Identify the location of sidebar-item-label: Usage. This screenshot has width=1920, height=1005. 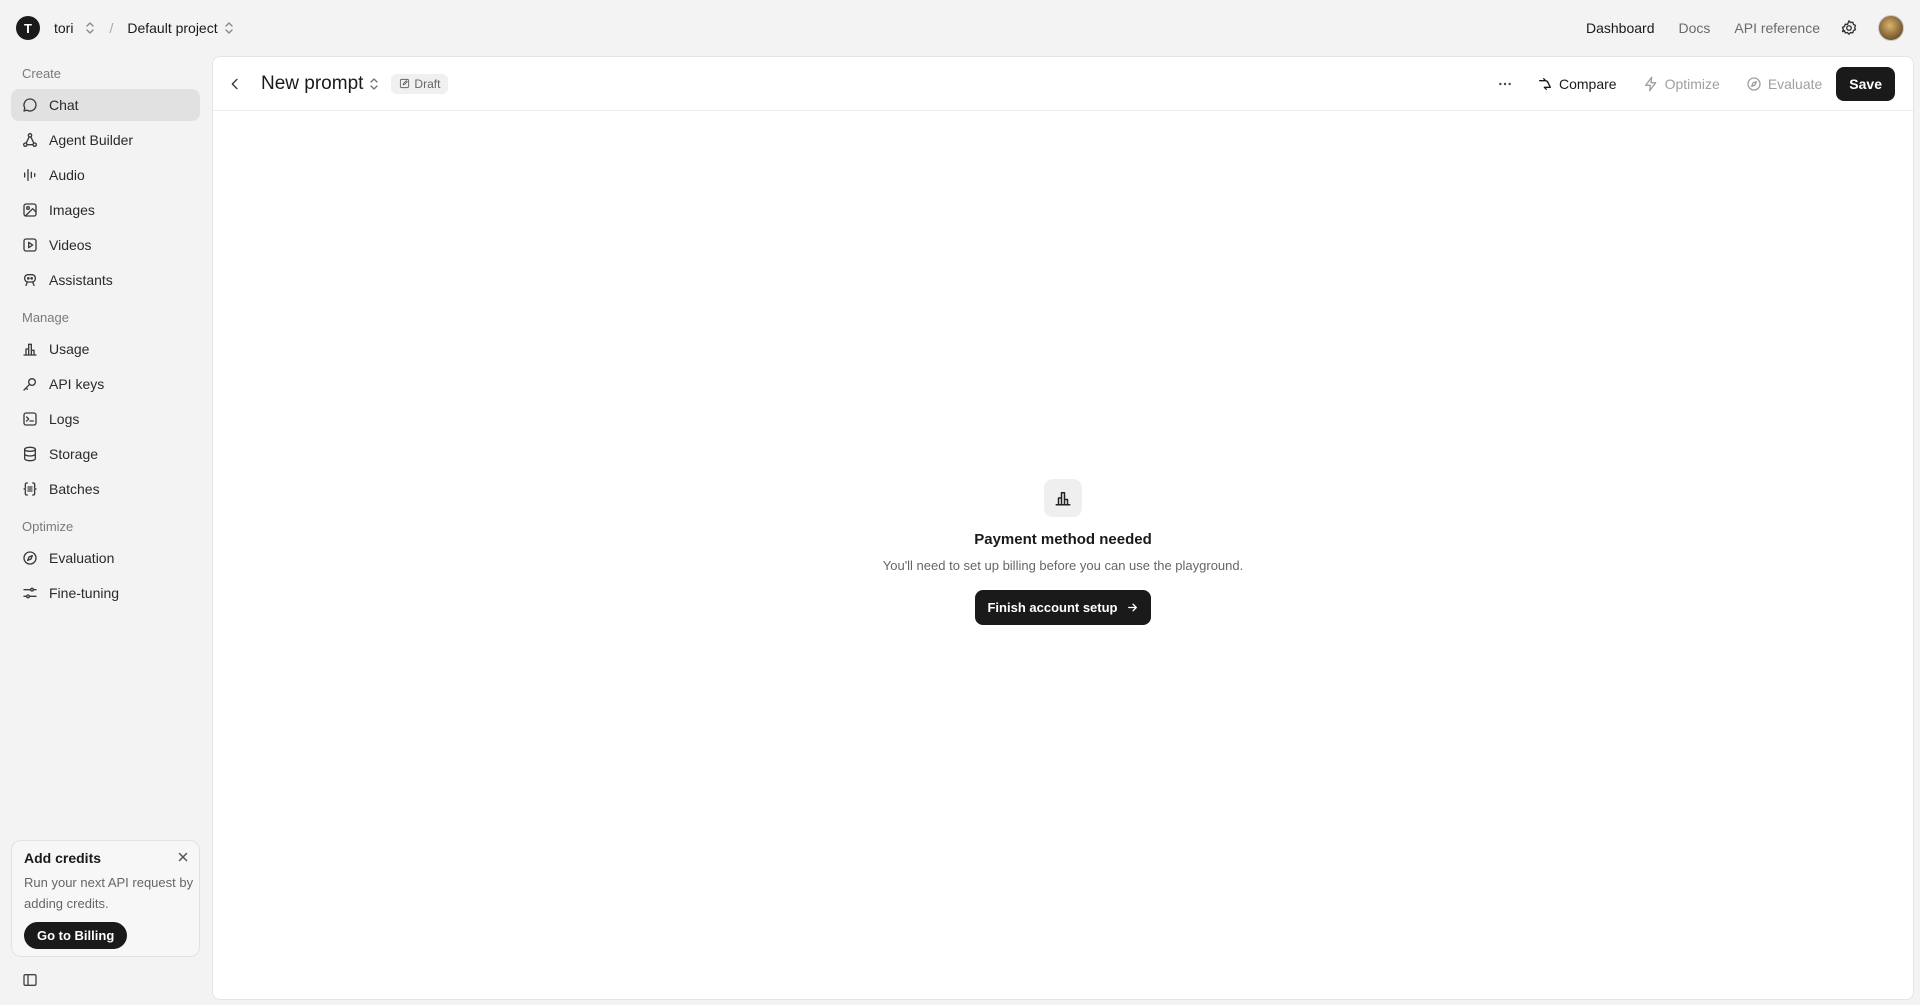
(69, 349).